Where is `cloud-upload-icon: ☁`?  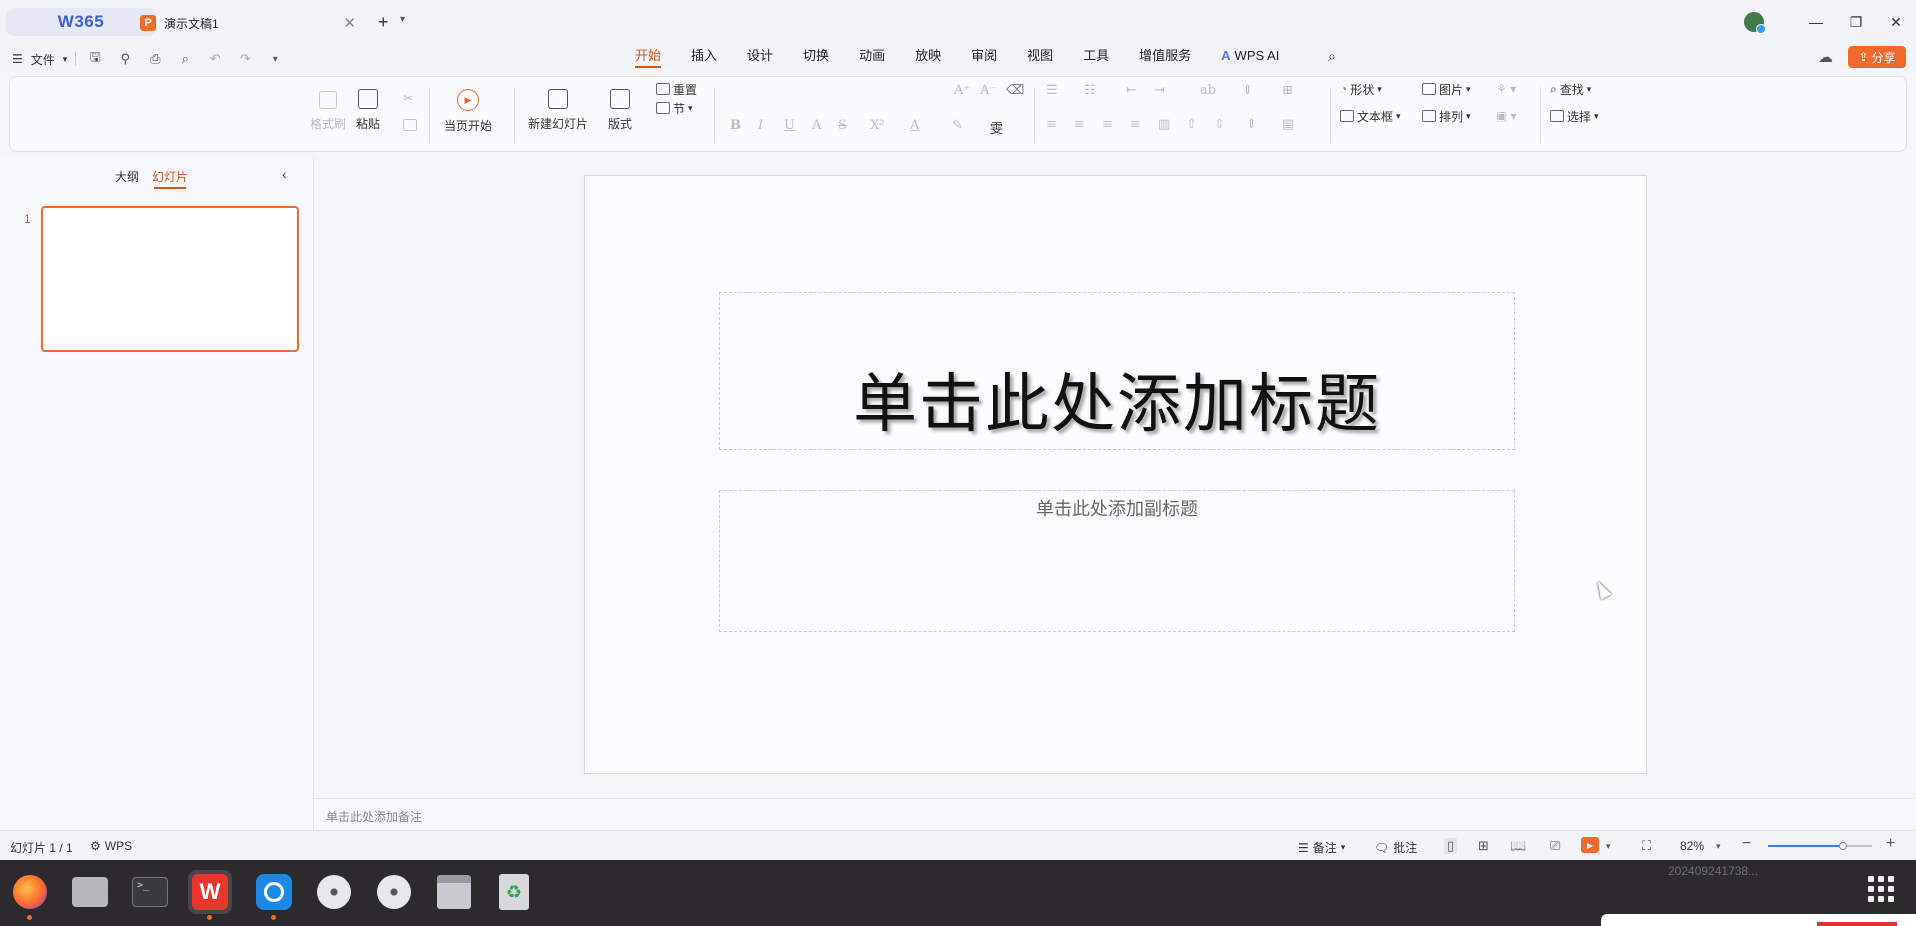 cloud-upload-icon: ☁ is located at coordinates (1825, 57).